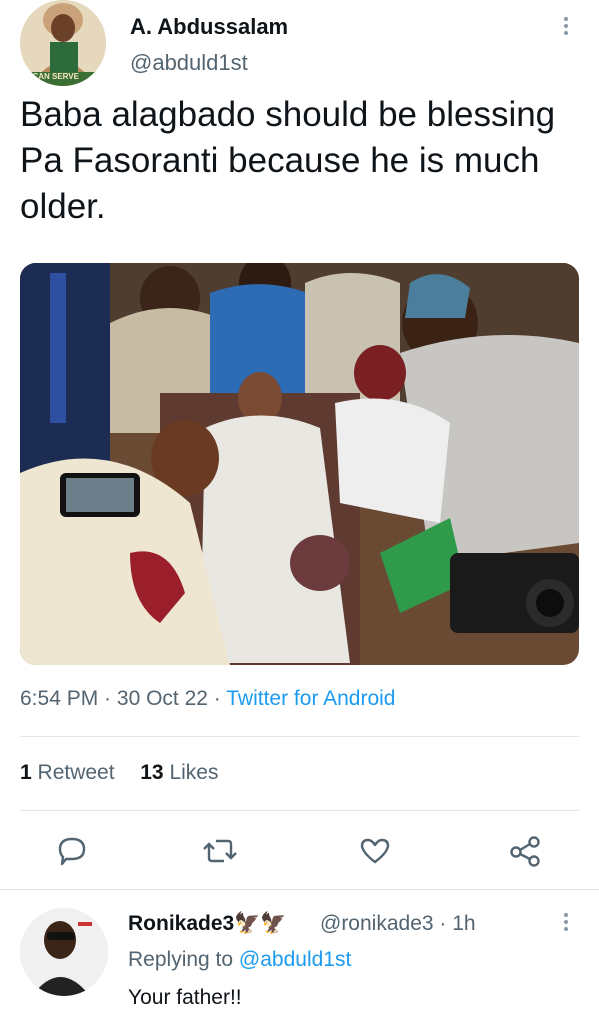 The width and height of the screenshot is (599, 1024). I want to click on reply-icon, so click(72, 851).